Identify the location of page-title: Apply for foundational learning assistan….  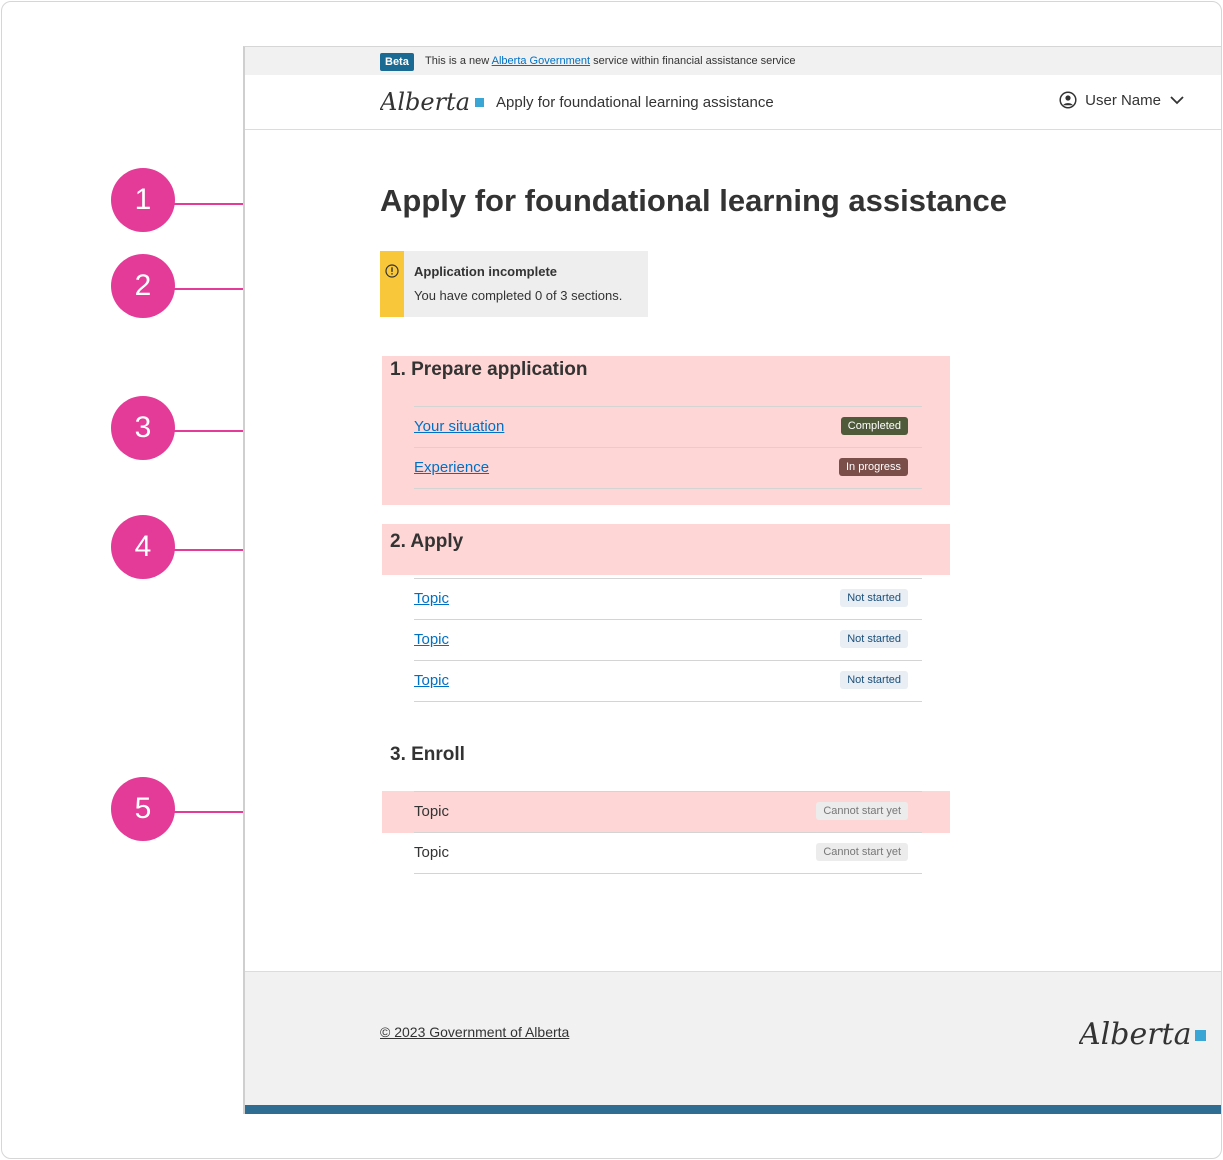
(693, 200).